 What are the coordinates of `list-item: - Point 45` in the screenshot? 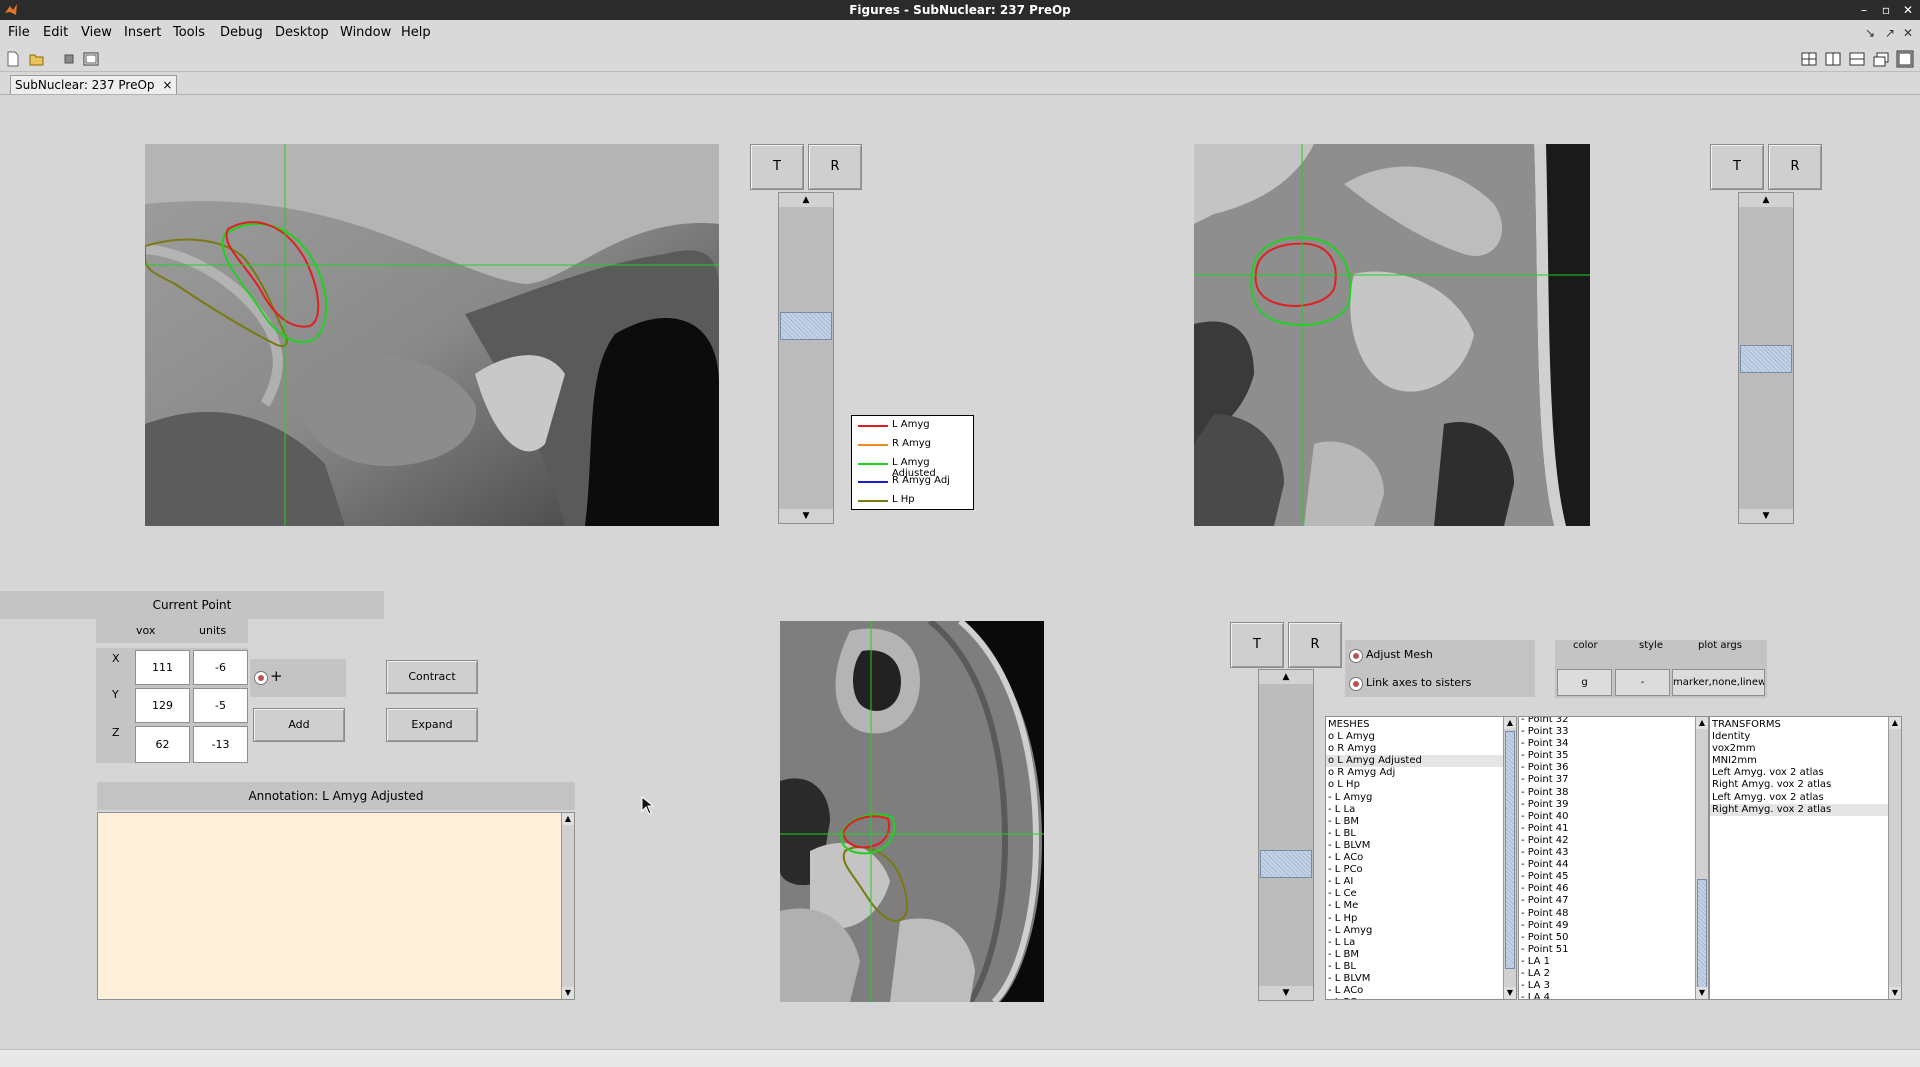 It's located at (1607, 877).